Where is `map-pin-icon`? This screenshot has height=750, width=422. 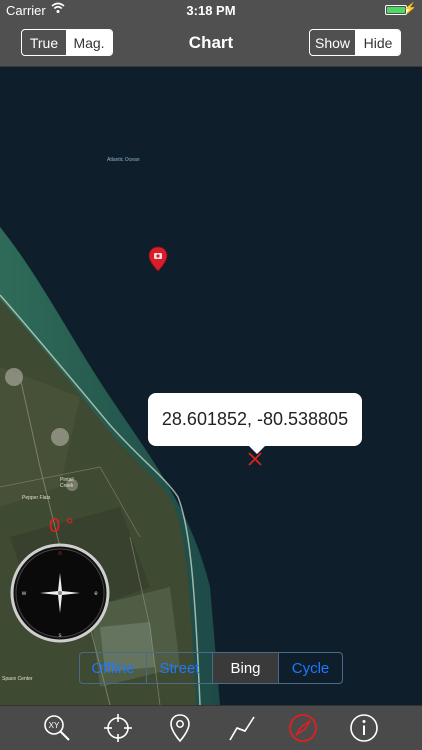 map-pin-icon is located at coordinates (158, 259).